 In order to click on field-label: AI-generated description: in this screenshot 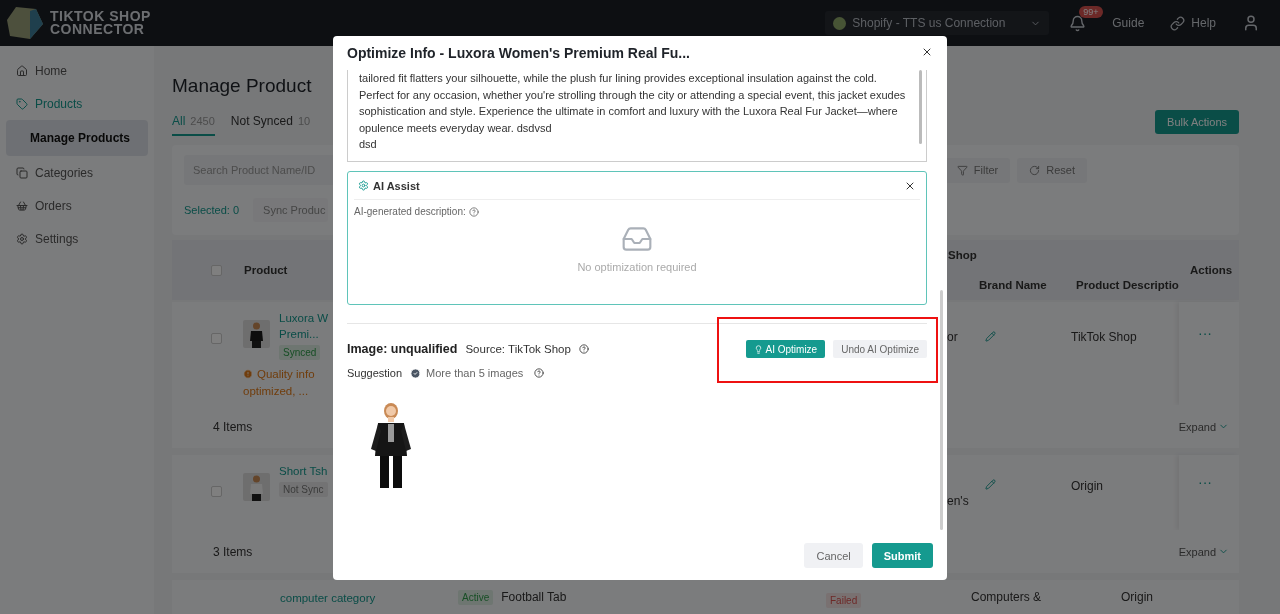, I will do `click(410, 211)`.